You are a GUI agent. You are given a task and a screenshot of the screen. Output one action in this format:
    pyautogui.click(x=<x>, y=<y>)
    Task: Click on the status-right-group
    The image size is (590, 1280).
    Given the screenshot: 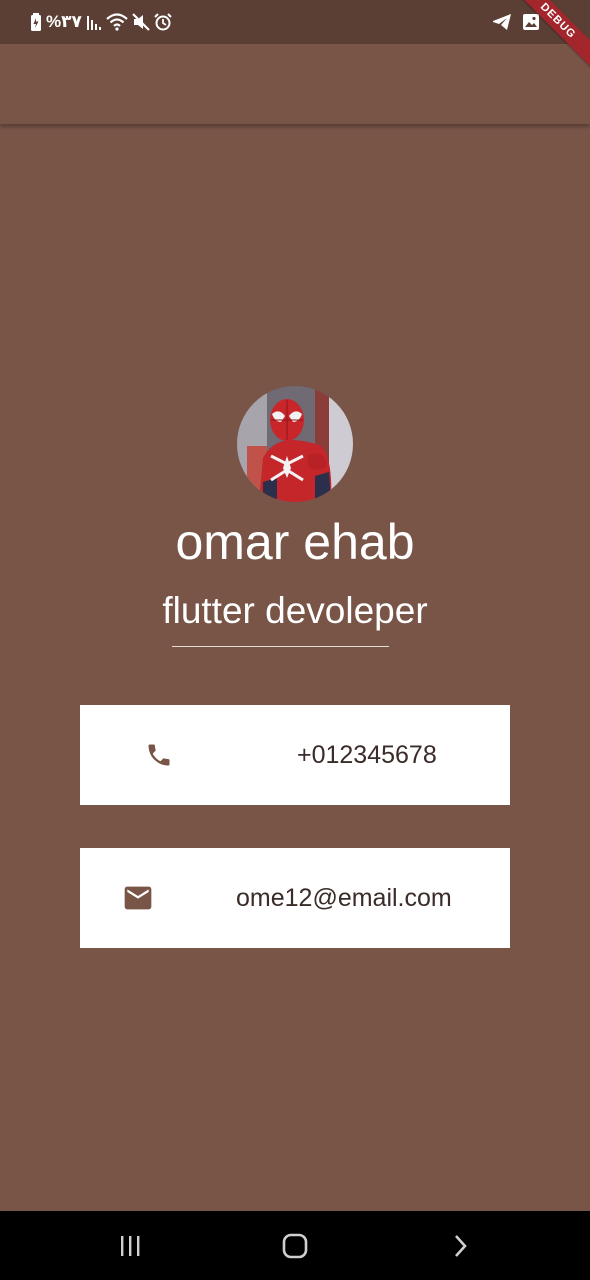 What is the action you would take?
    pyautogui.click(x=516, y=22)
    